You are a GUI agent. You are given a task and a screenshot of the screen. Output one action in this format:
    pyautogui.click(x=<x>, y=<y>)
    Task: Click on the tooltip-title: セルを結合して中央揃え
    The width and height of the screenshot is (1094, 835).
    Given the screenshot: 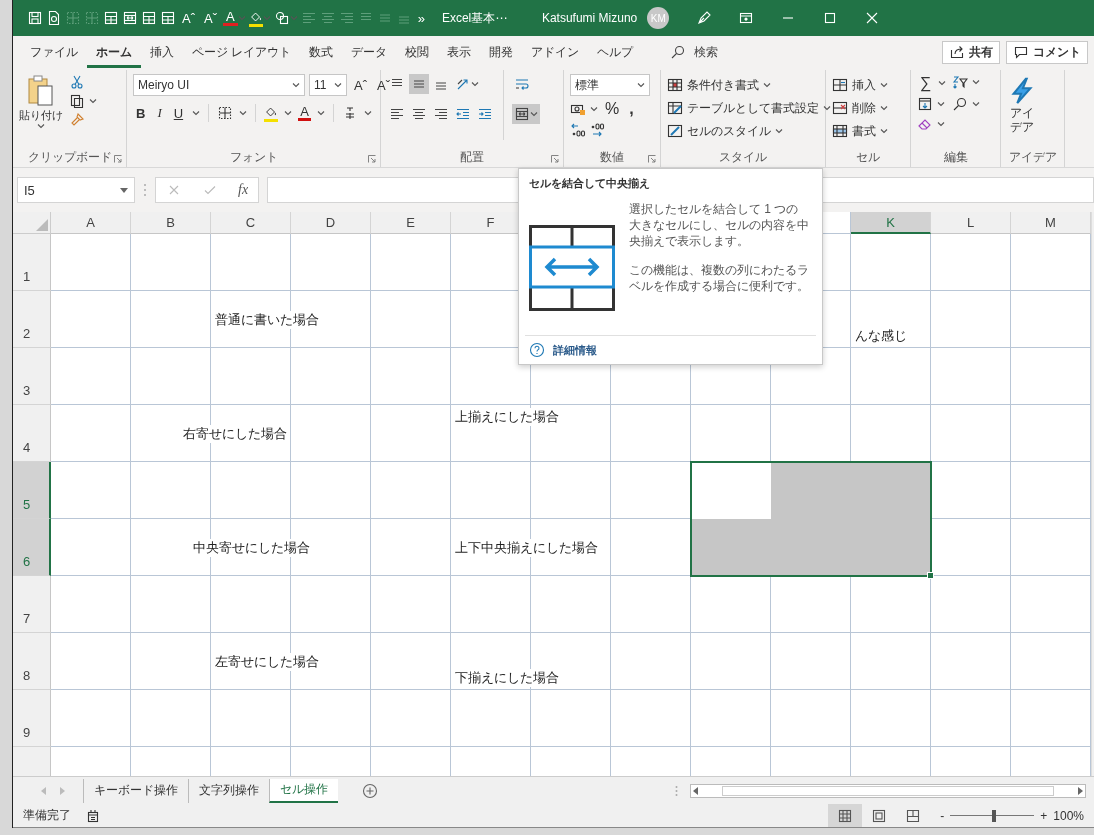 What is the action you would take?
    pyautogui.click(x=589, y=183)
    